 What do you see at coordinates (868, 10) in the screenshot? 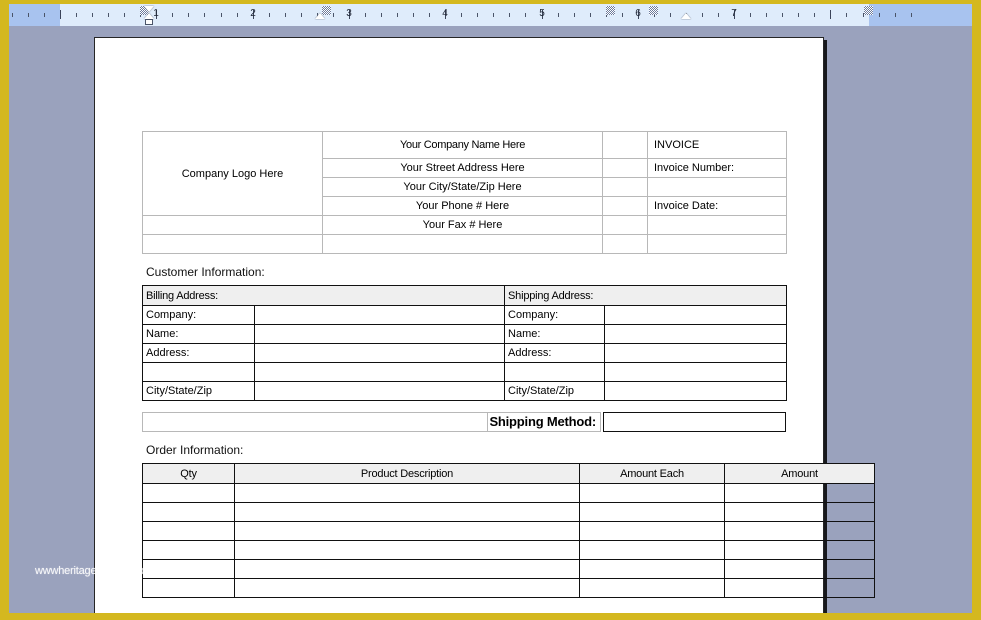
I see `ruler-right-indent-hatch` at bounding box center [868, 10].